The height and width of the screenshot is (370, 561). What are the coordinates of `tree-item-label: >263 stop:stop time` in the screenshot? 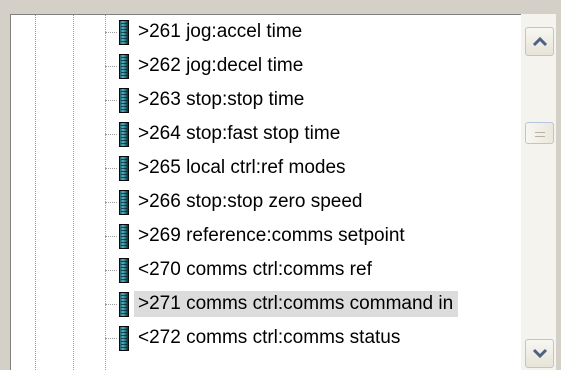 It's located at (221, 99).